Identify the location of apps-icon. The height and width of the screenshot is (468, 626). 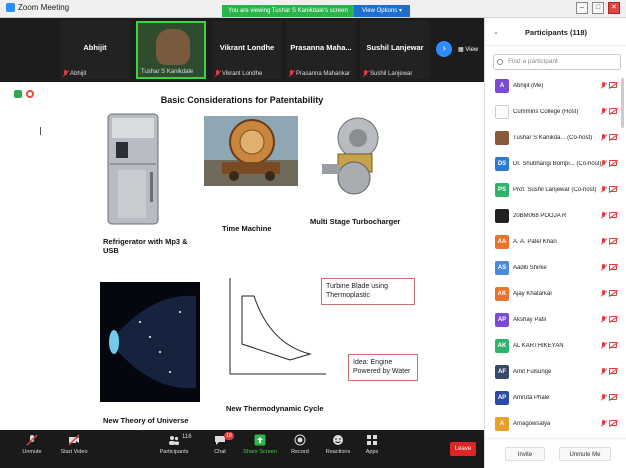
(372, 440).